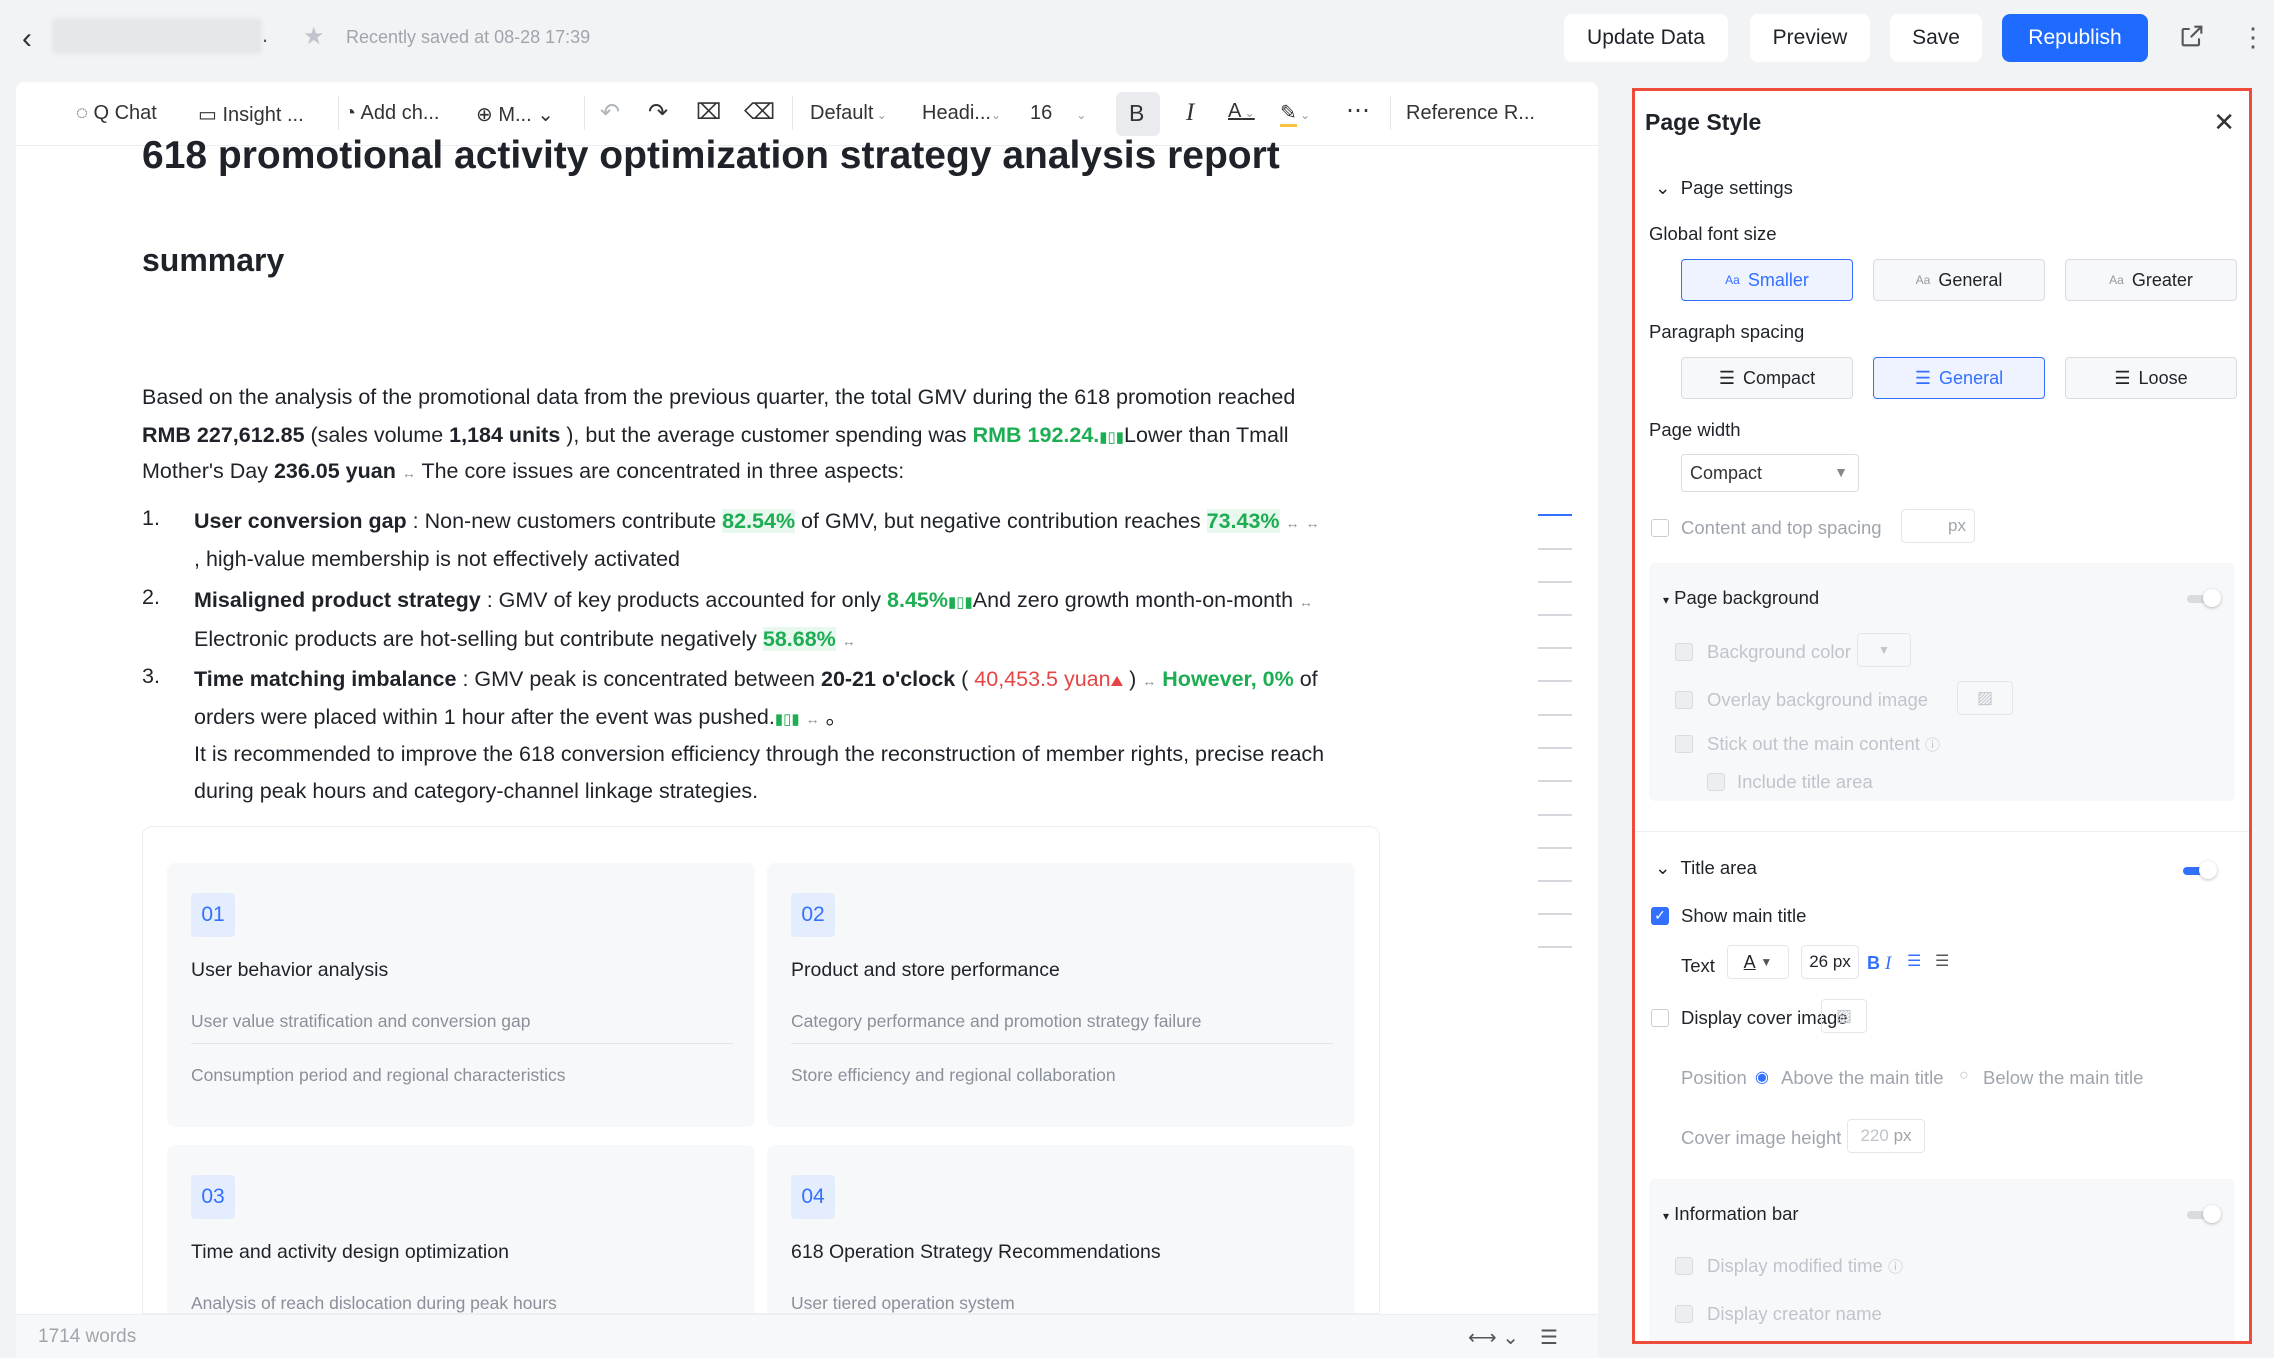  What do you see at coordinates (1936, 38) in the screenshot?
I see `save-button: Save` at bounding box center [1936, 38].